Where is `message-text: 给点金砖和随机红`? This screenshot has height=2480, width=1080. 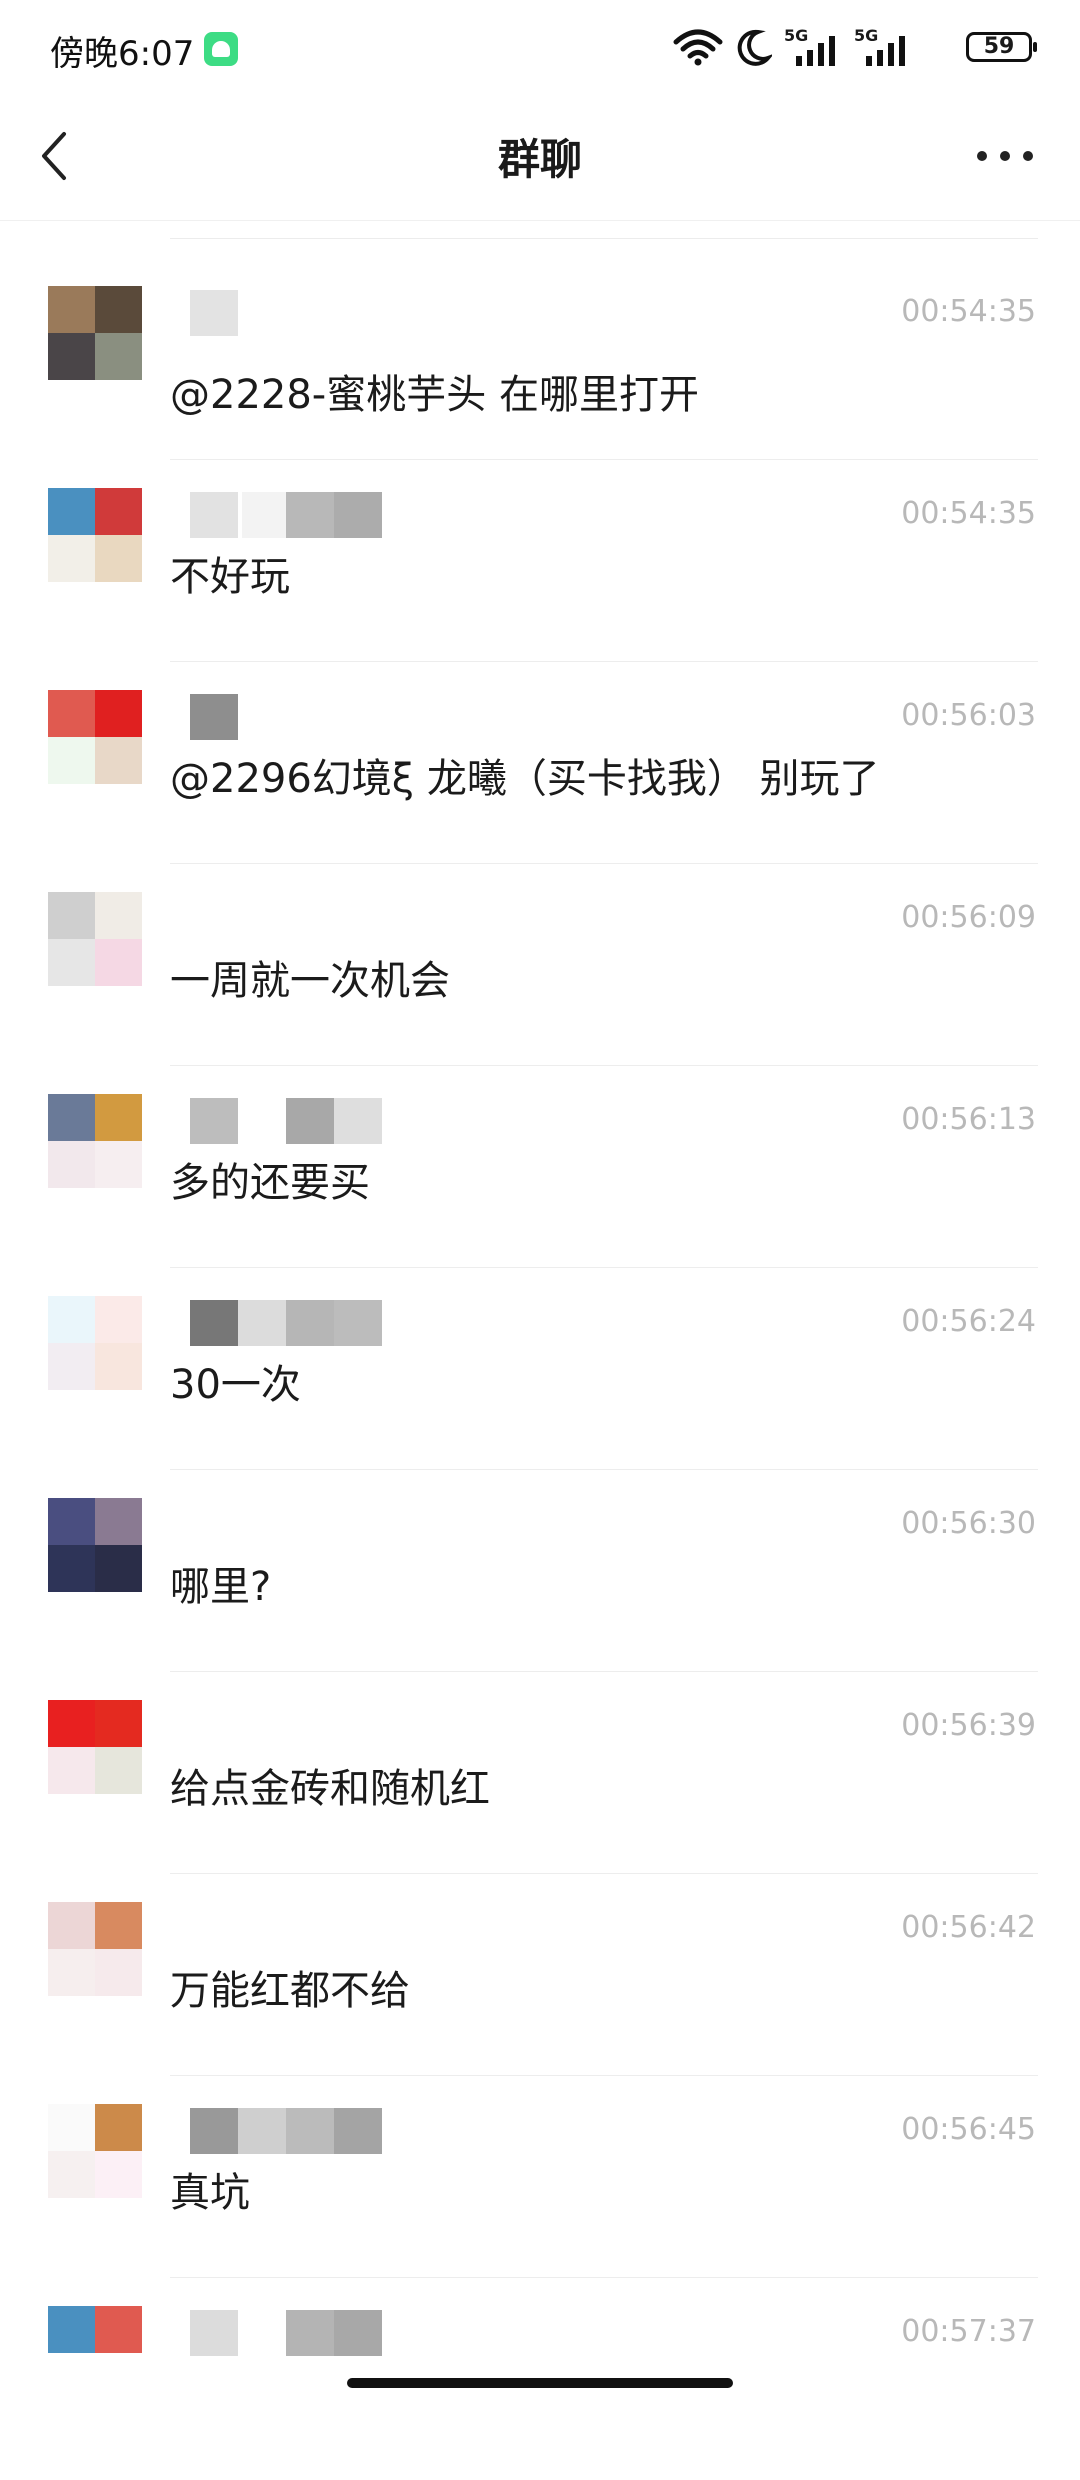
message-text: 给点金砖和随机红 is located at coordinates (330, 1789).